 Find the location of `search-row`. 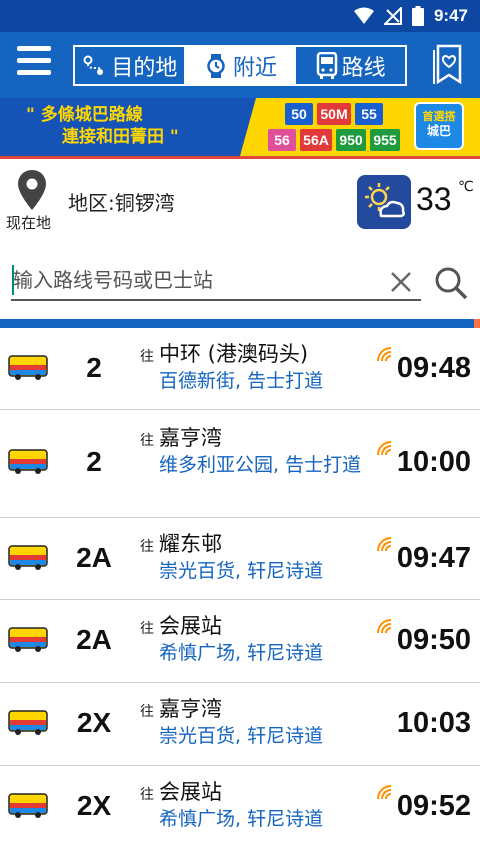

search-row is located at coordinates (240, 280).